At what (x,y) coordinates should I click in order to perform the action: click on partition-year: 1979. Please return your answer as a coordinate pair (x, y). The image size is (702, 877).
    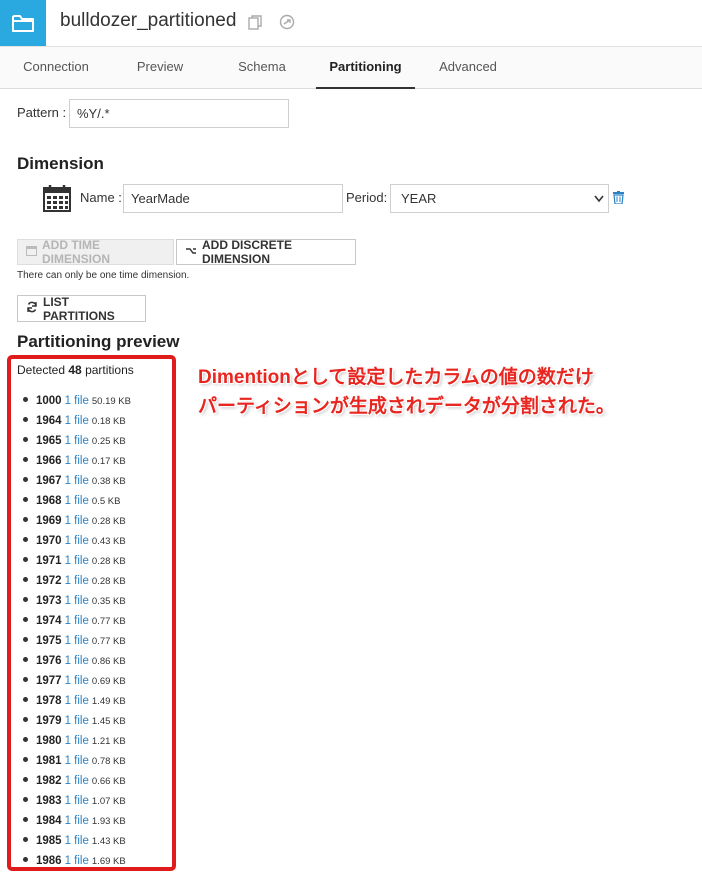
    Looking at the image, I should click on (49, 721).